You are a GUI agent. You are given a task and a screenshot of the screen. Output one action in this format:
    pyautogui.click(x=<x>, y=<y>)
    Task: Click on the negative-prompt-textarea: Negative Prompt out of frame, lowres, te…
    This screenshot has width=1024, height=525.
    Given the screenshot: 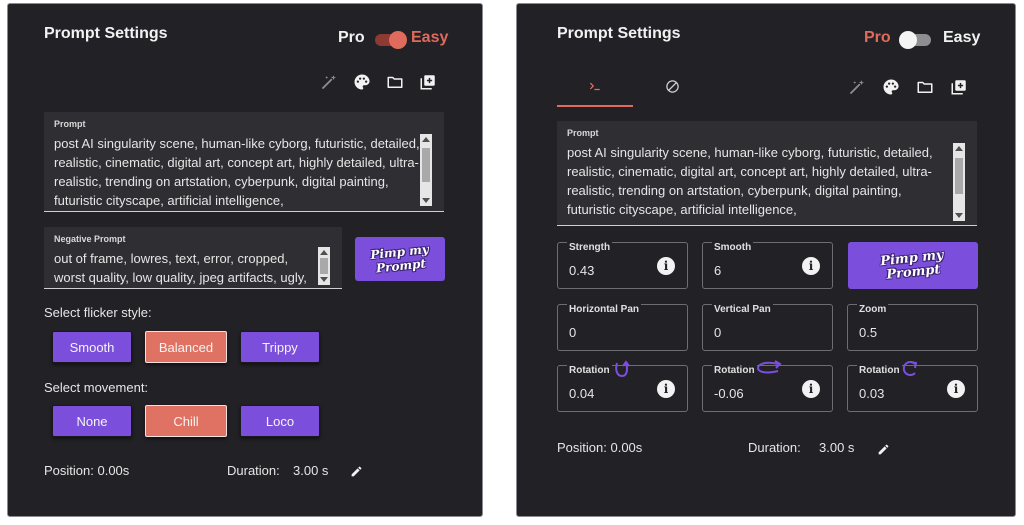 What is the action you would take?
    pyautogui.click(x=193, y=258)
    